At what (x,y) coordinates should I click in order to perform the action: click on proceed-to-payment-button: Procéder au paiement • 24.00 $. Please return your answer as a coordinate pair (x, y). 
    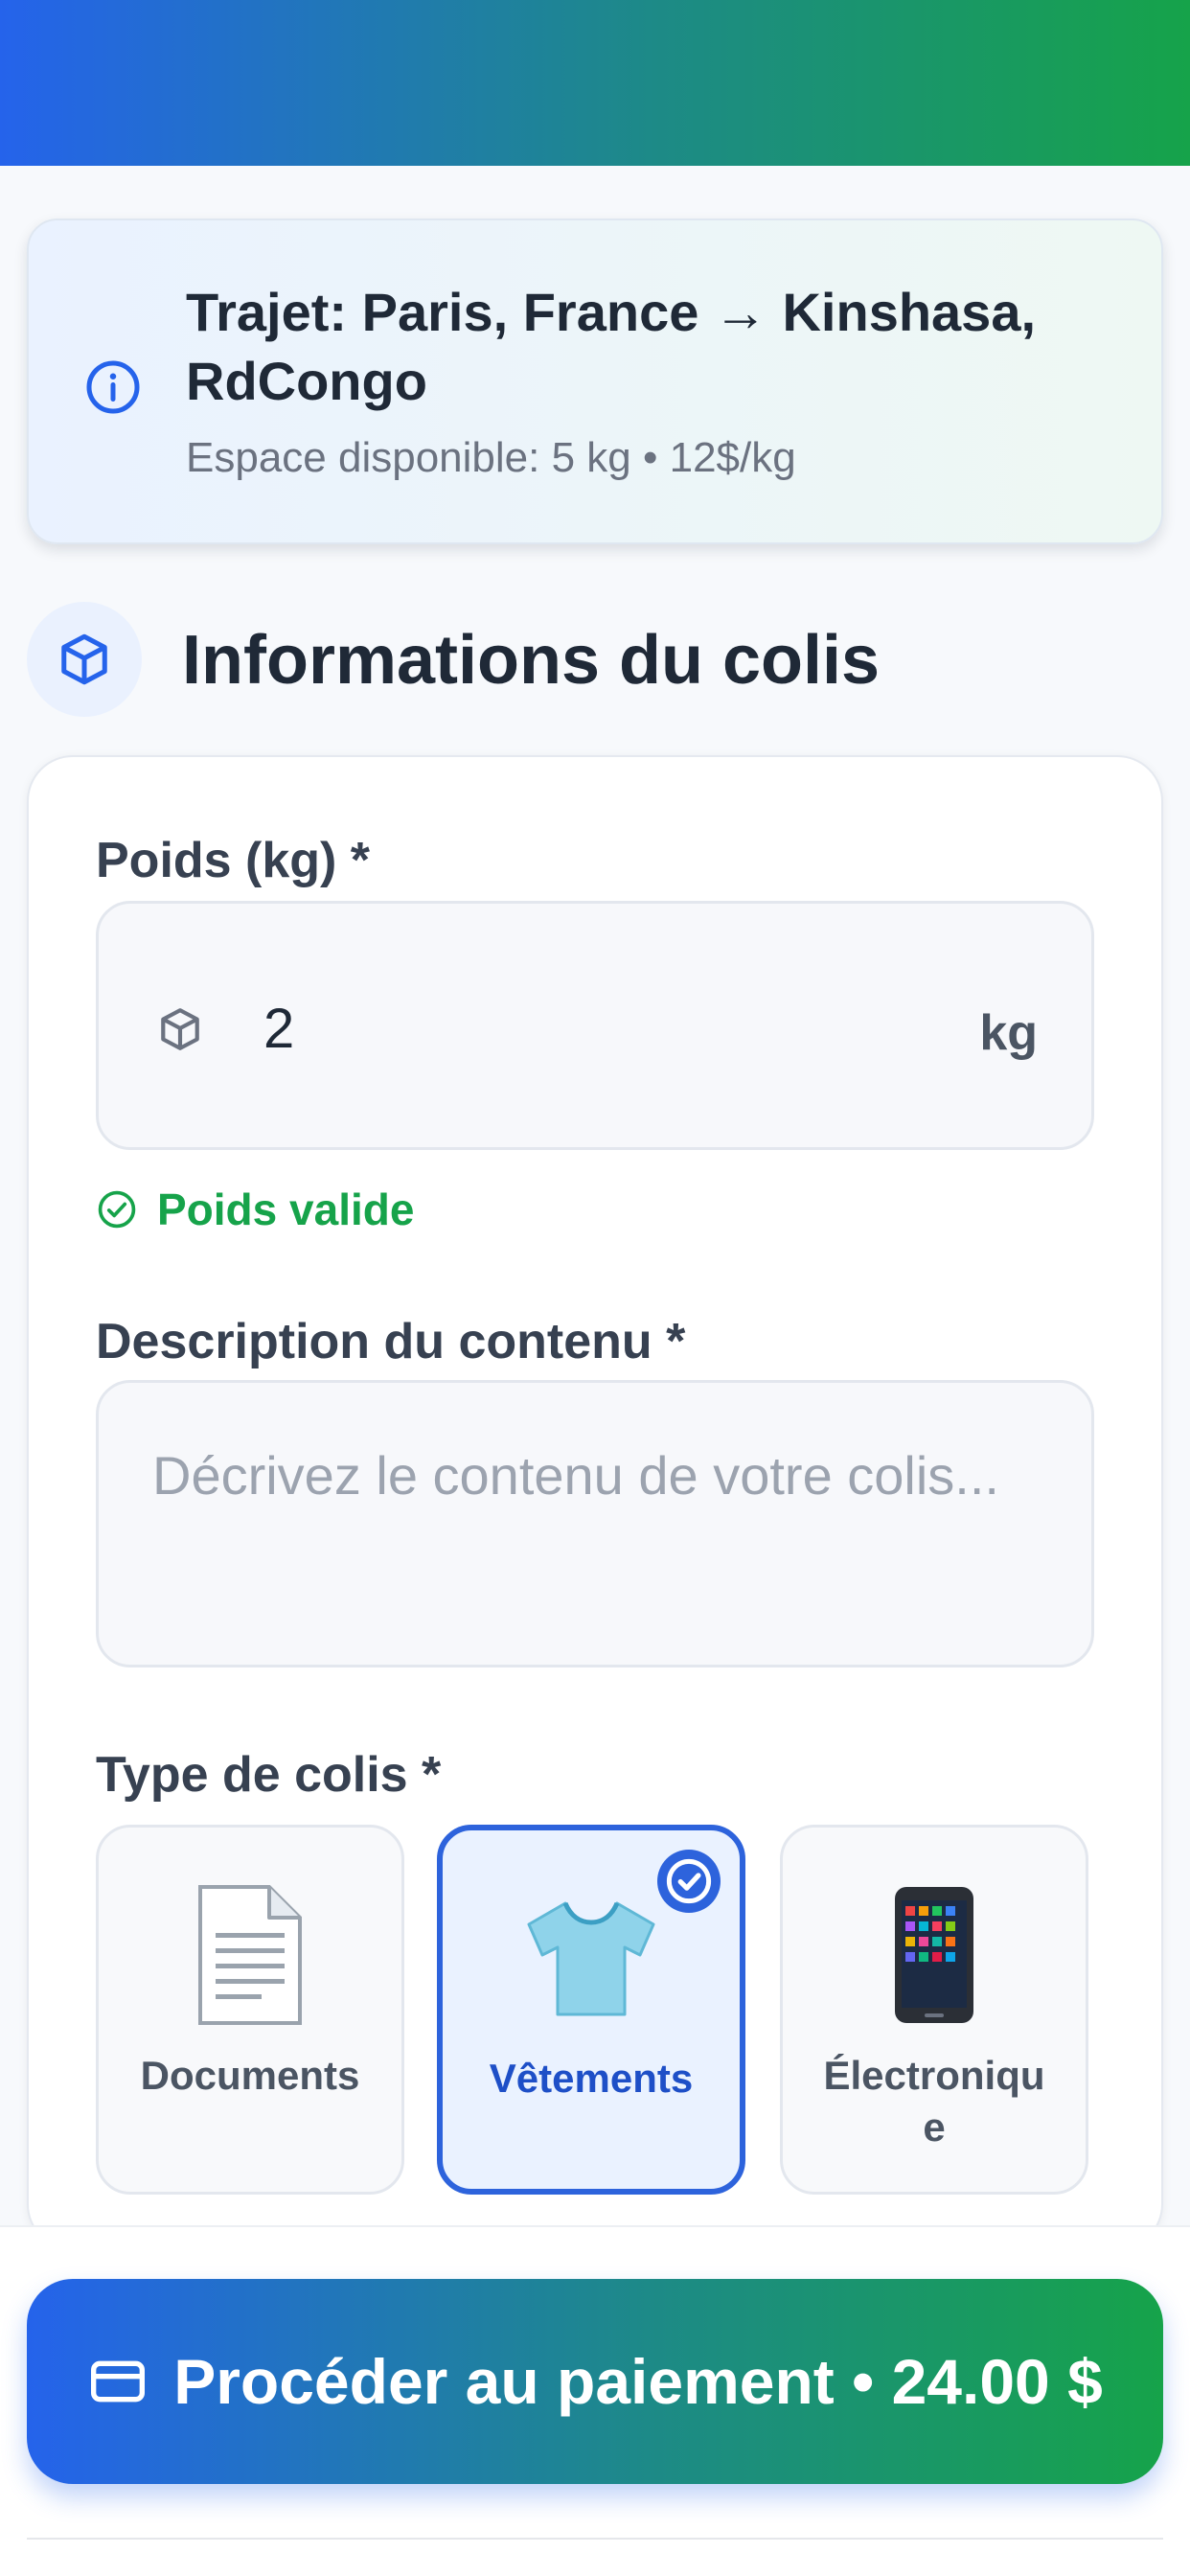
    Looking at the image, I should click on (595, 2381).